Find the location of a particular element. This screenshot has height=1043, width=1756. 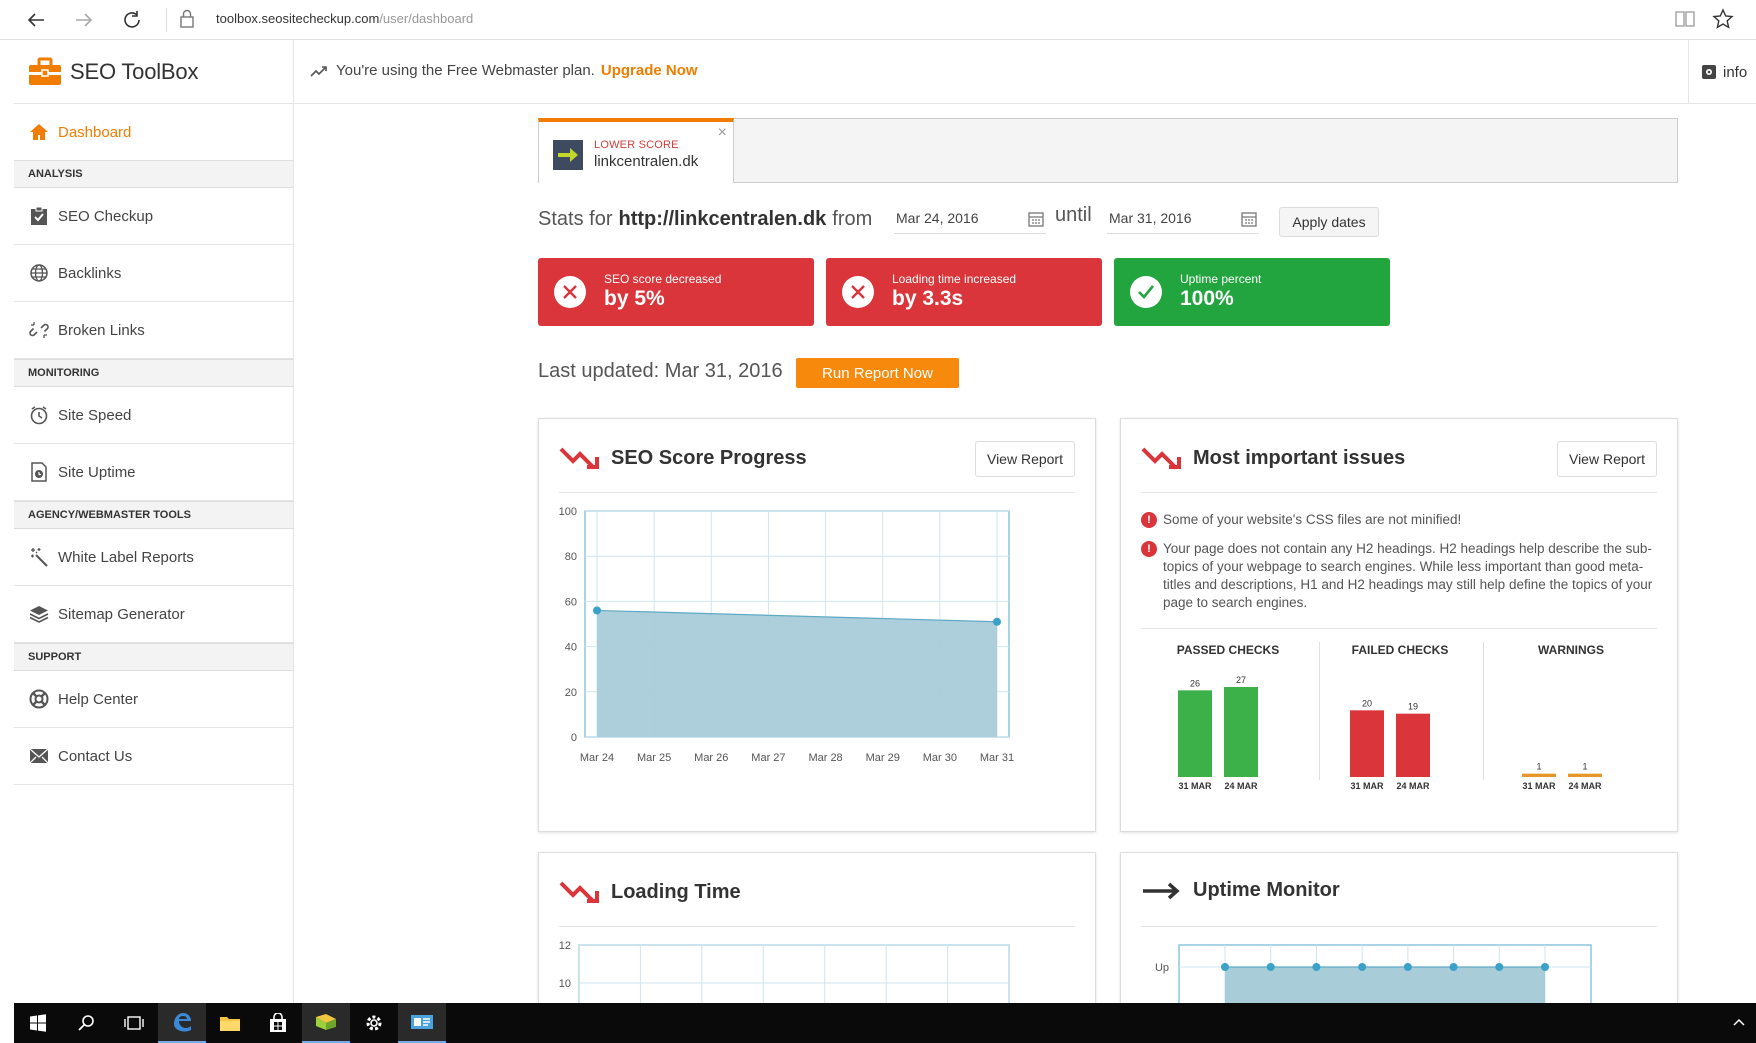

sidebar-item-contact: Contact Us is located at coordinates (153, 756).